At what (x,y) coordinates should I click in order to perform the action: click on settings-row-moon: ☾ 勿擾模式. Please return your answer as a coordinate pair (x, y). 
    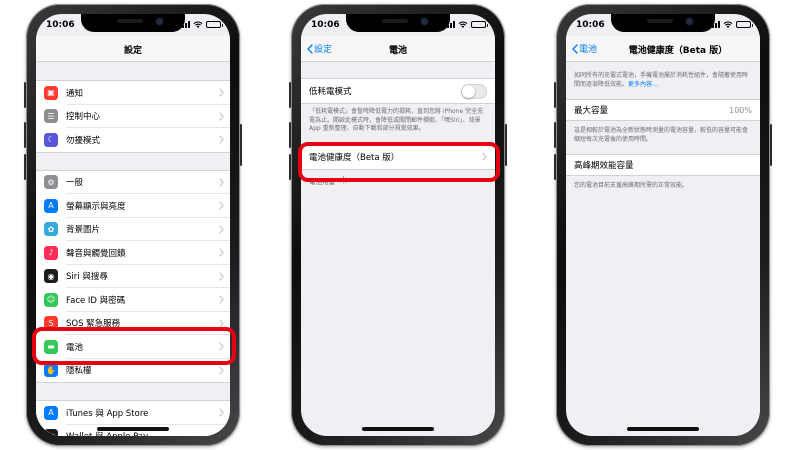
    Looking at the image, I should click on (133, 140).